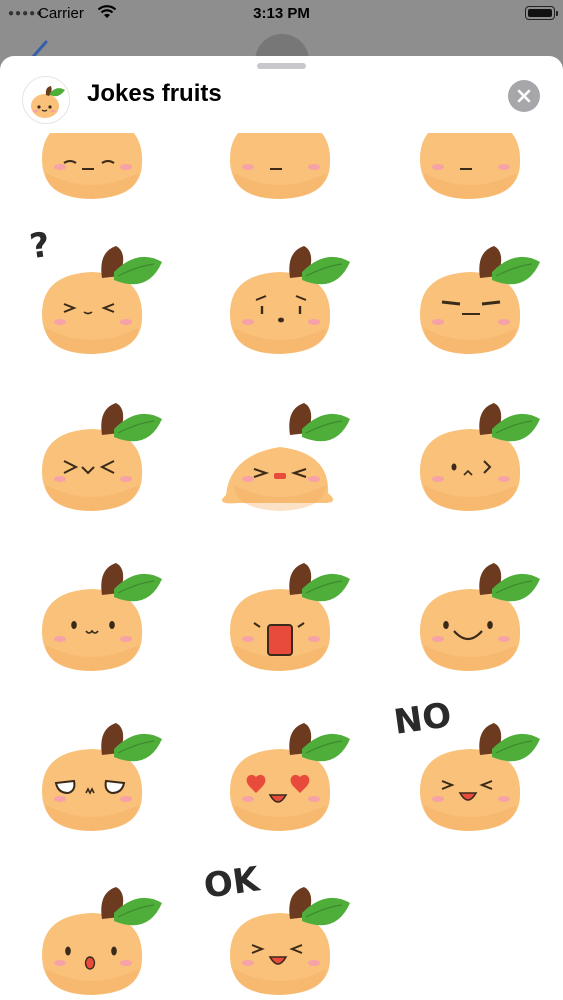 Image resolution: width=563 pixels, height=1000 pixels. I want to click on sticker-sleepy-partial, so click(92, 173).